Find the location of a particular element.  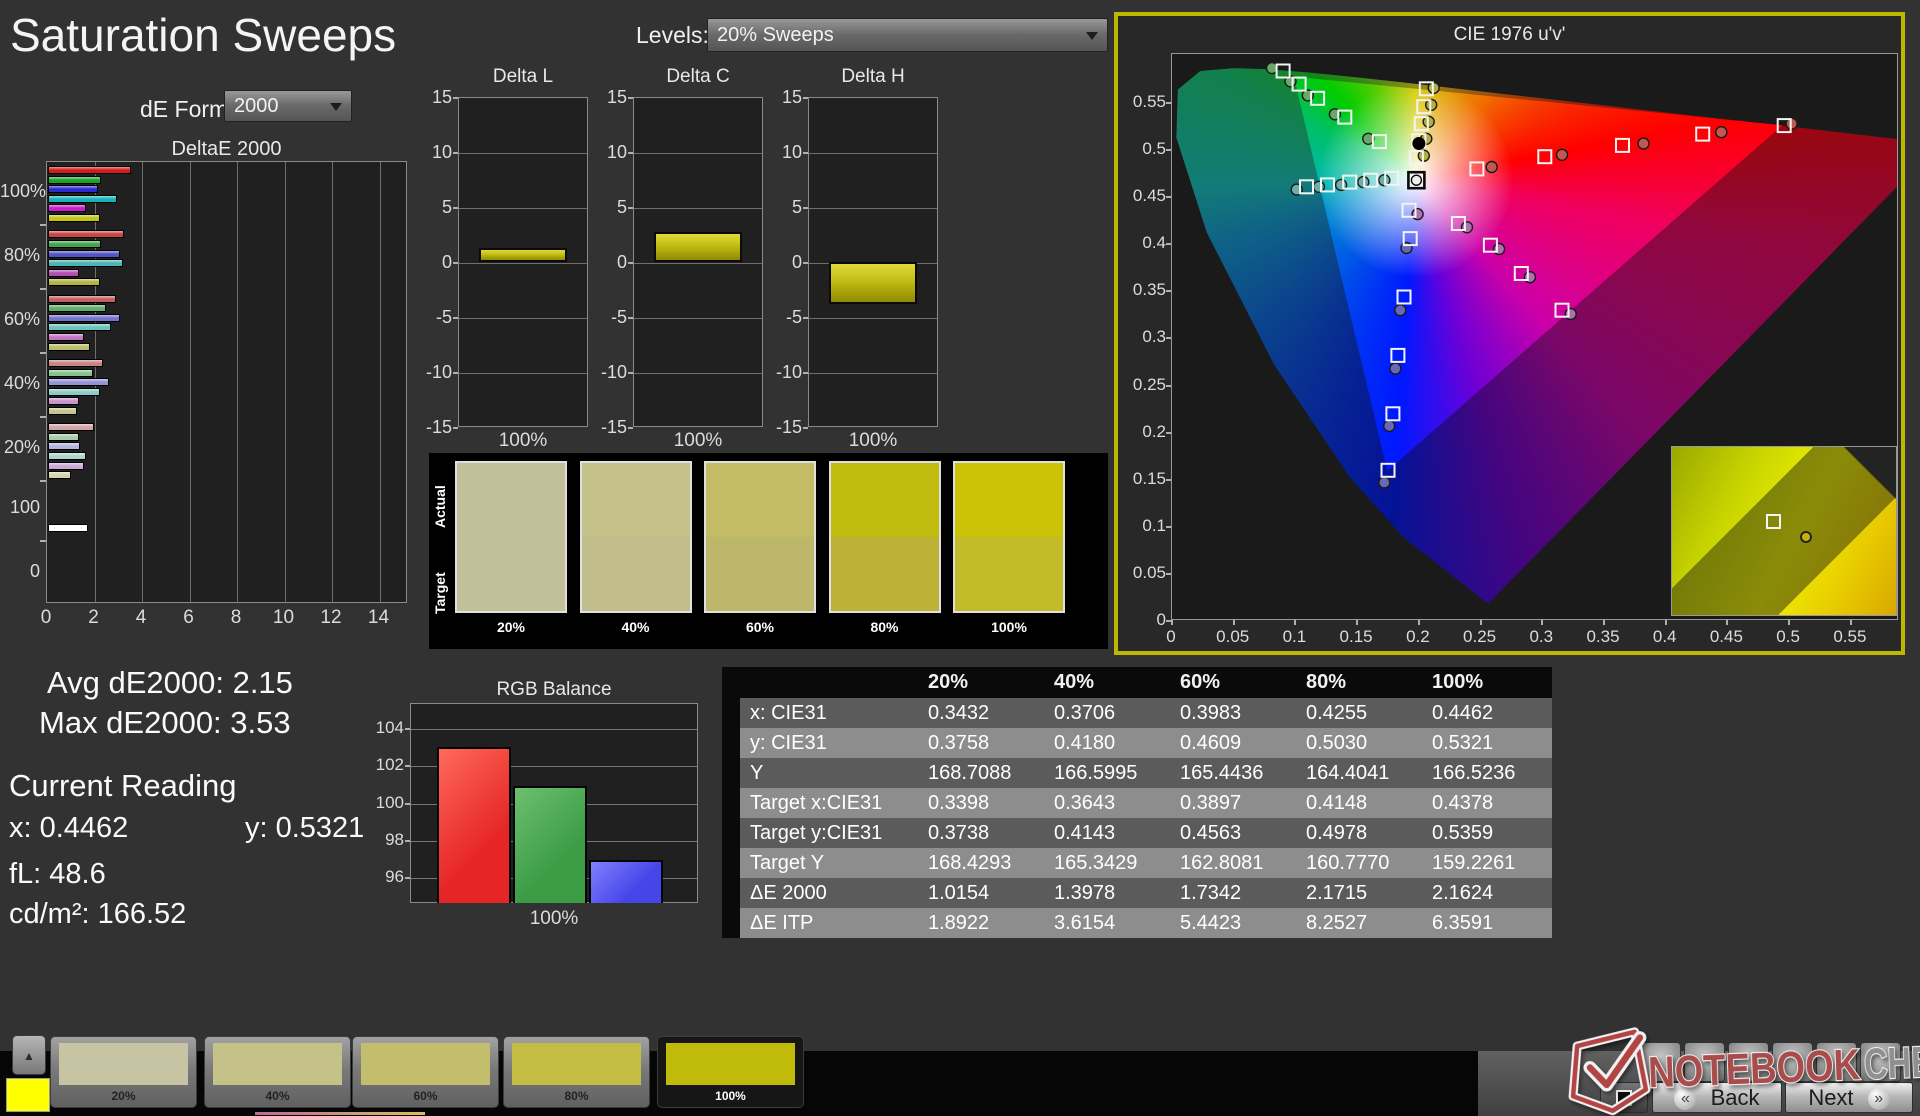

table-cell: 0.4148 is located at coordinates (1337, 803).